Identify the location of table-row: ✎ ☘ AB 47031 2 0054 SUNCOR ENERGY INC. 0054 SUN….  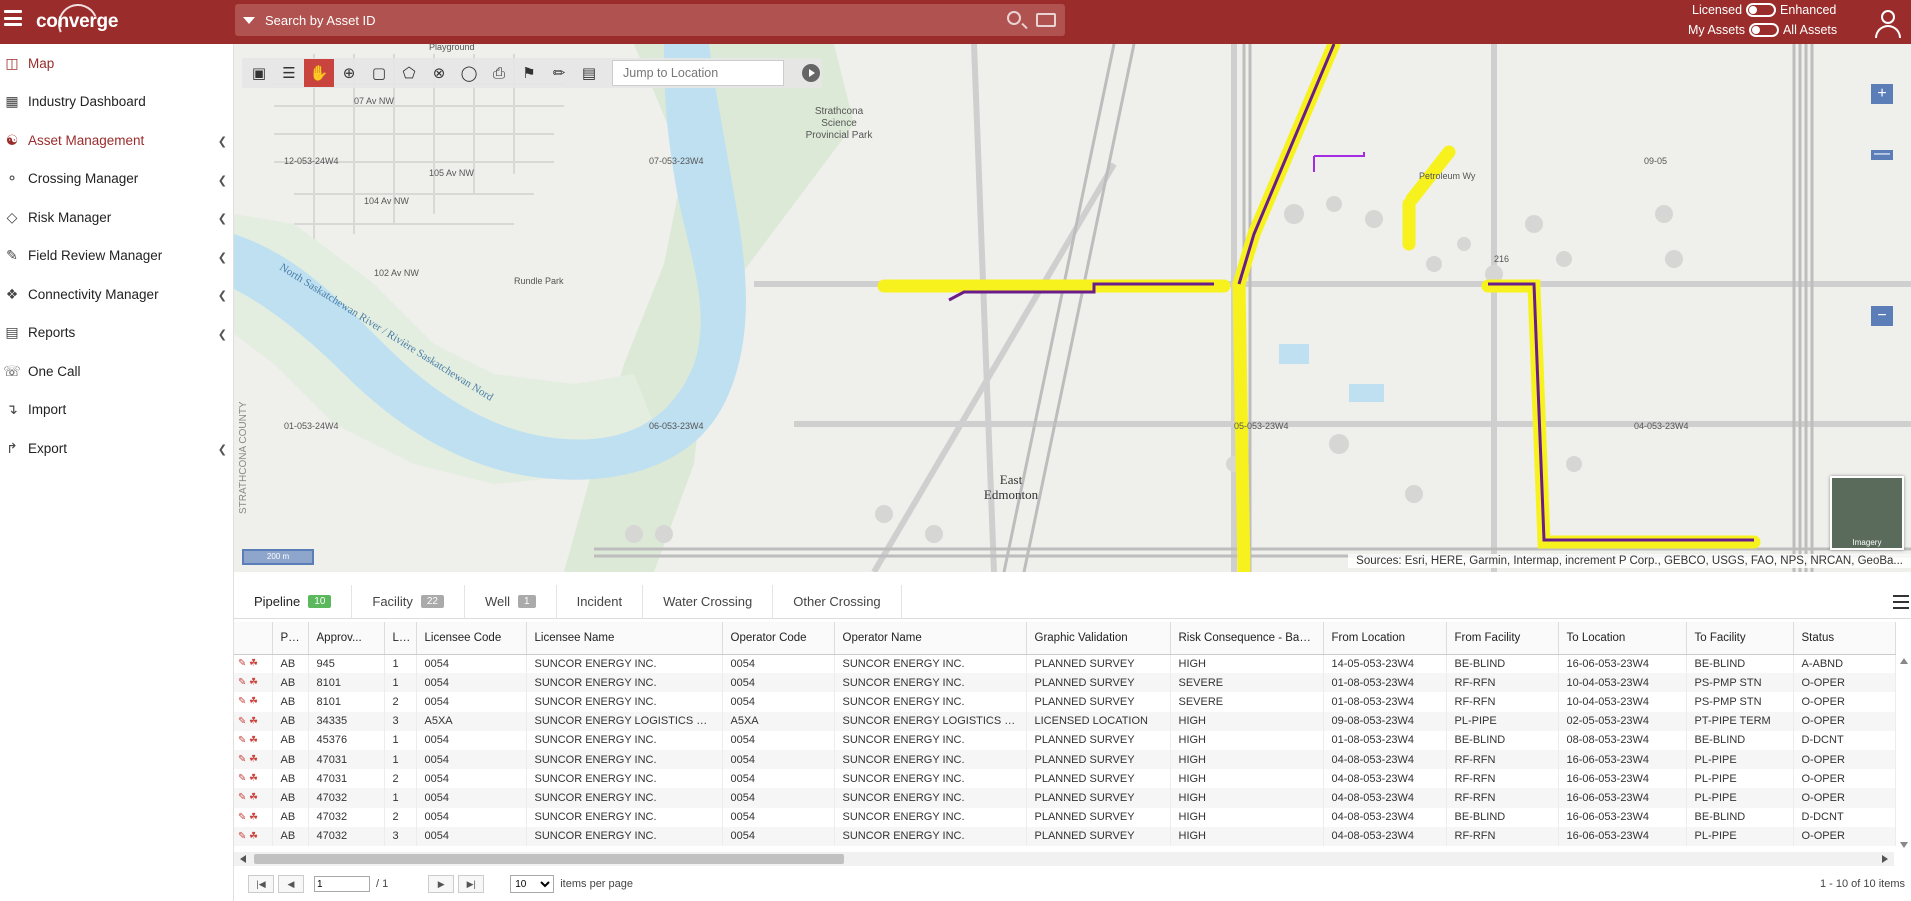
(1065, 779).